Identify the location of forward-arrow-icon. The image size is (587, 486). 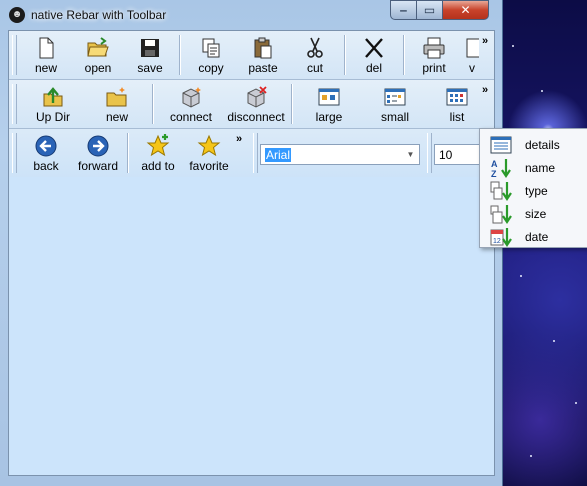
(98, 146).